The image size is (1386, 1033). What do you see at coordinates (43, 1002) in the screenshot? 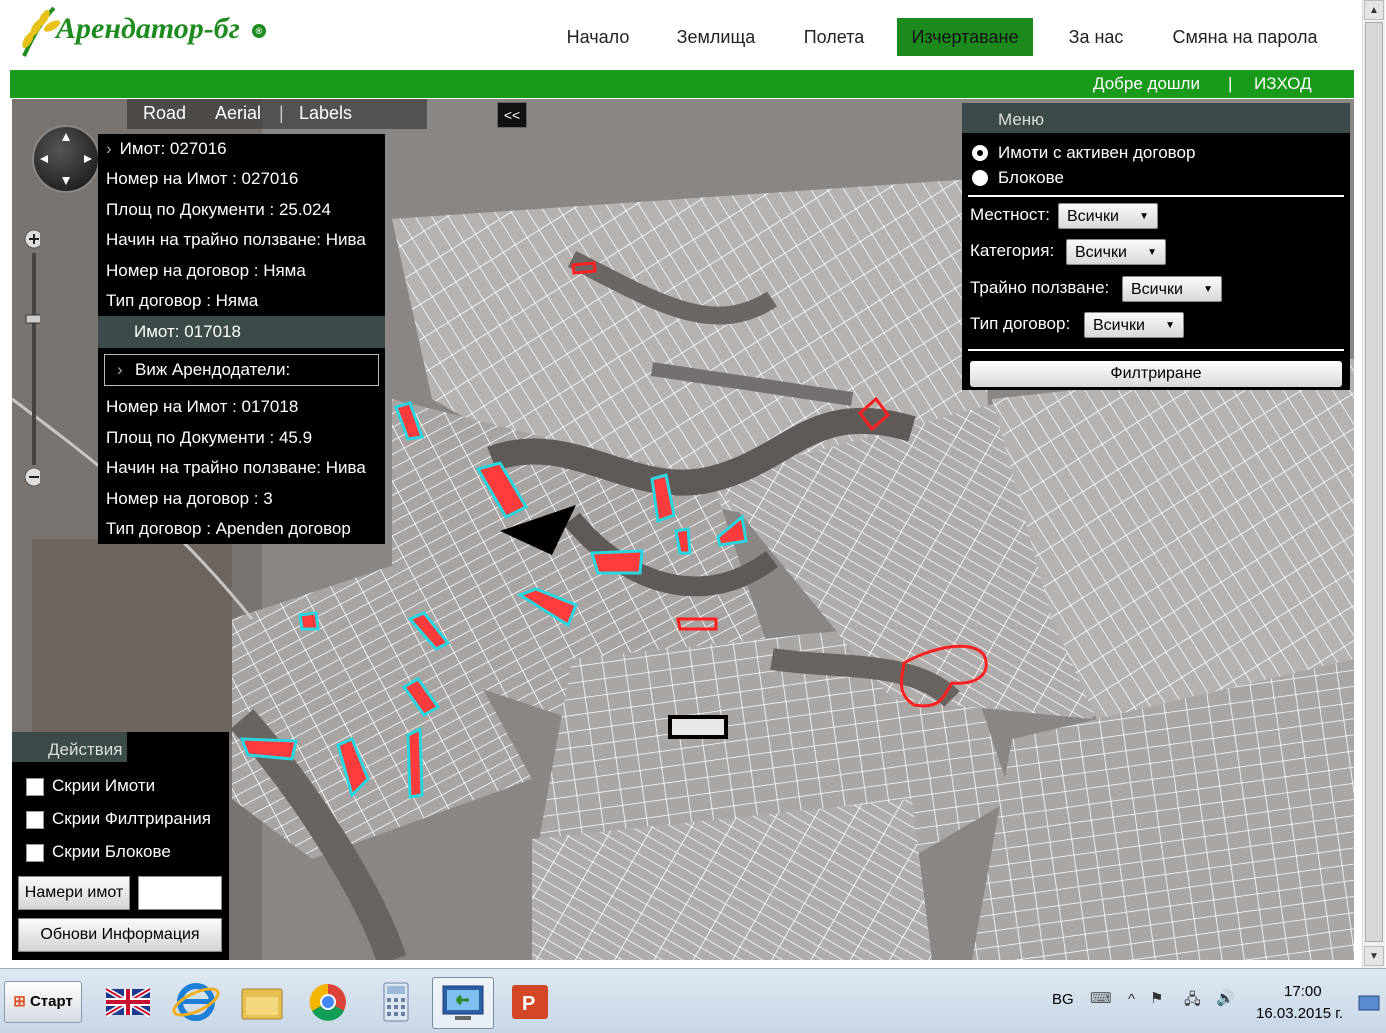
I see `start-button: ⊞ Старт` at bounding box center [43, 1002].